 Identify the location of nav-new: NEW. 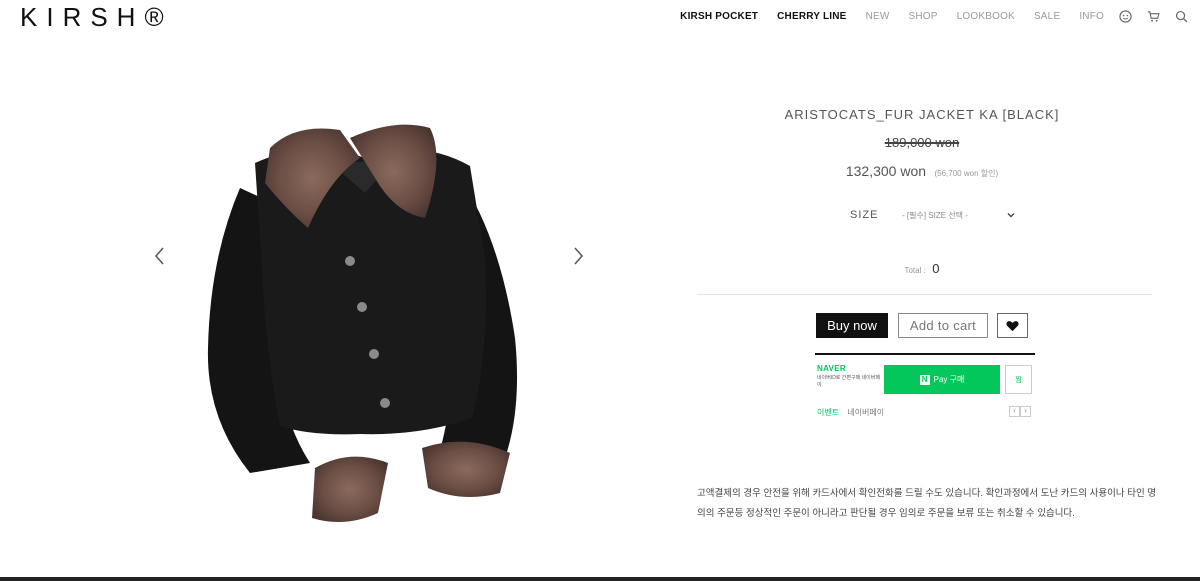
(878, 16).